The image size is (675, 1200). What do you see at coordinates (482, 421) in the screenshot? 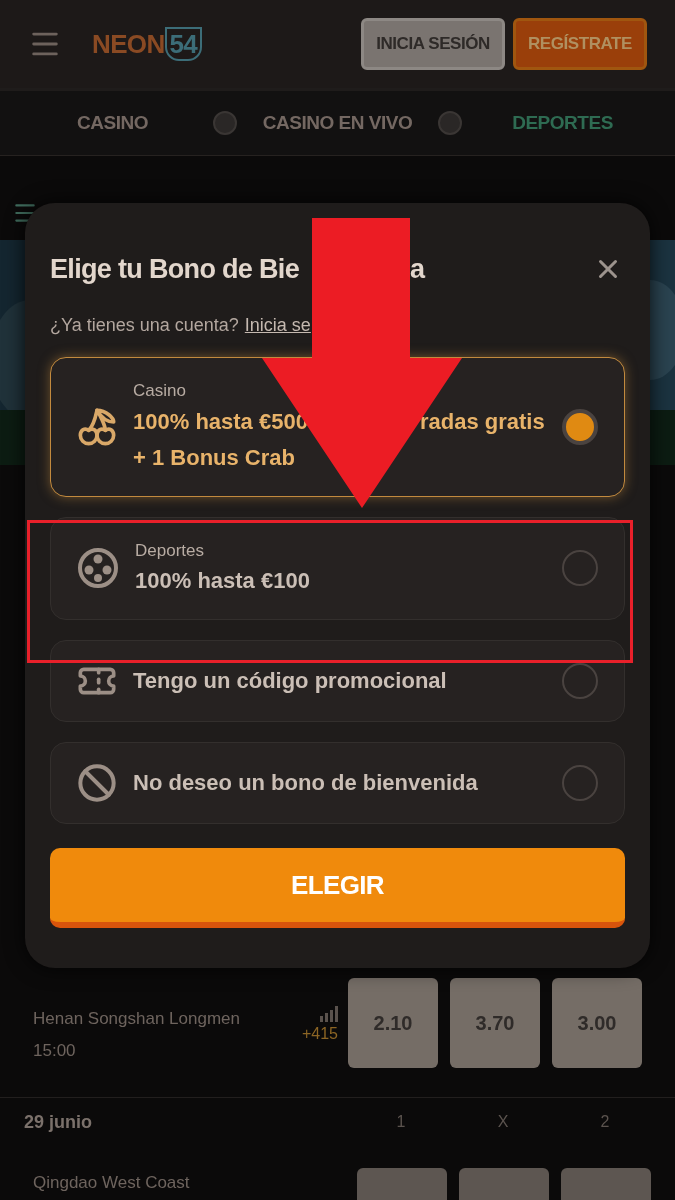
I see `option-offer: radas gratis` at bounding box center [482, 421].